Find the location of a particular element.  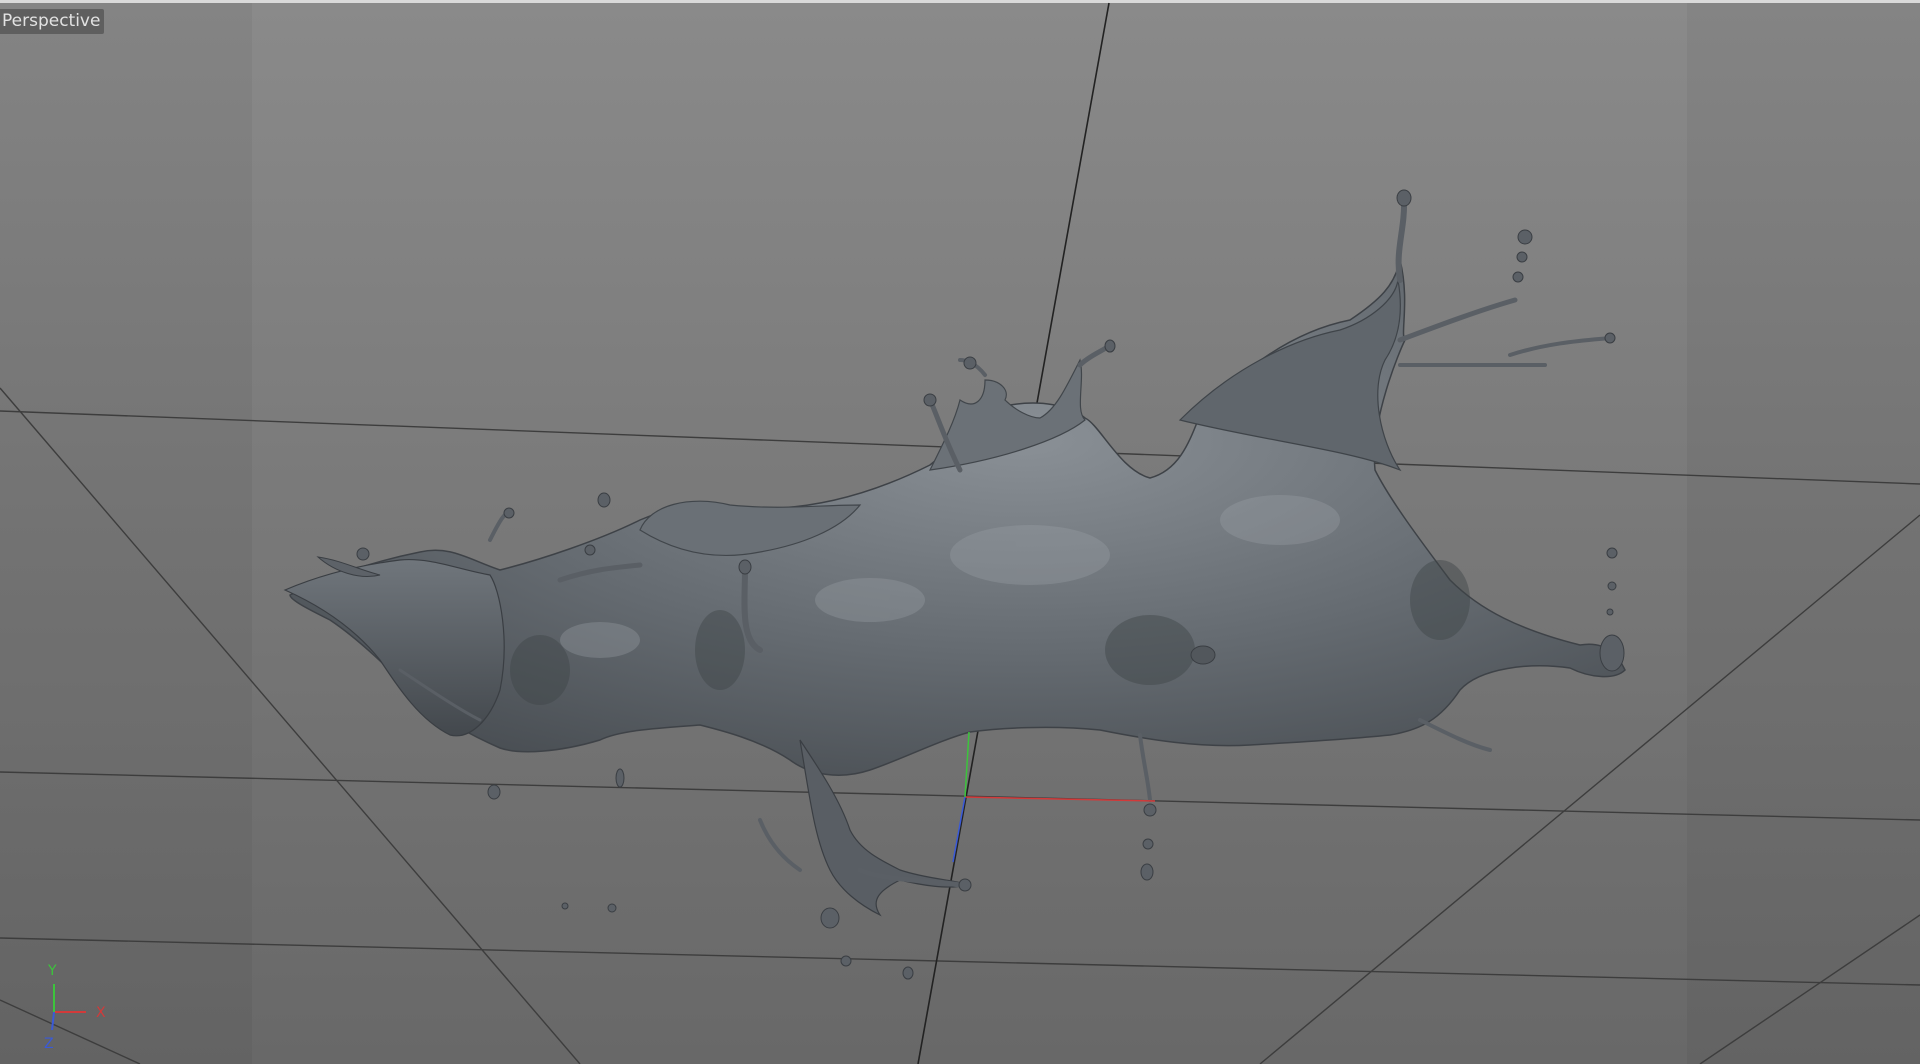

object-axis-origin is located at coordinates (1054, 797).